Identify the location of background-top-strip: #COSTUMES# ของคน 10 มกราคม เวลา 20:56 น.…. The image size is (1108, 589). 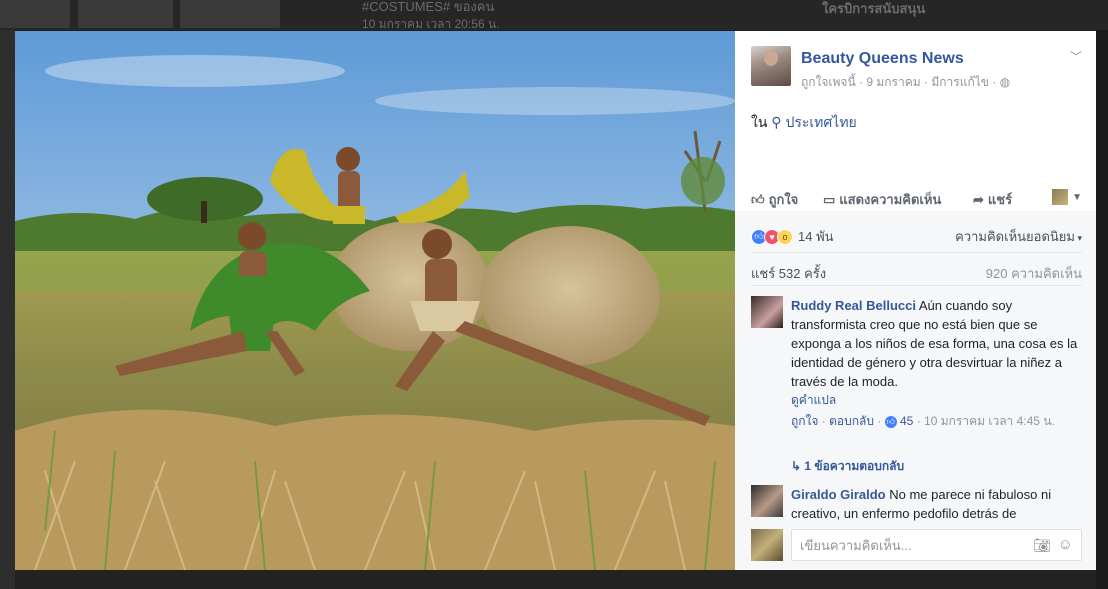
(554, 15).